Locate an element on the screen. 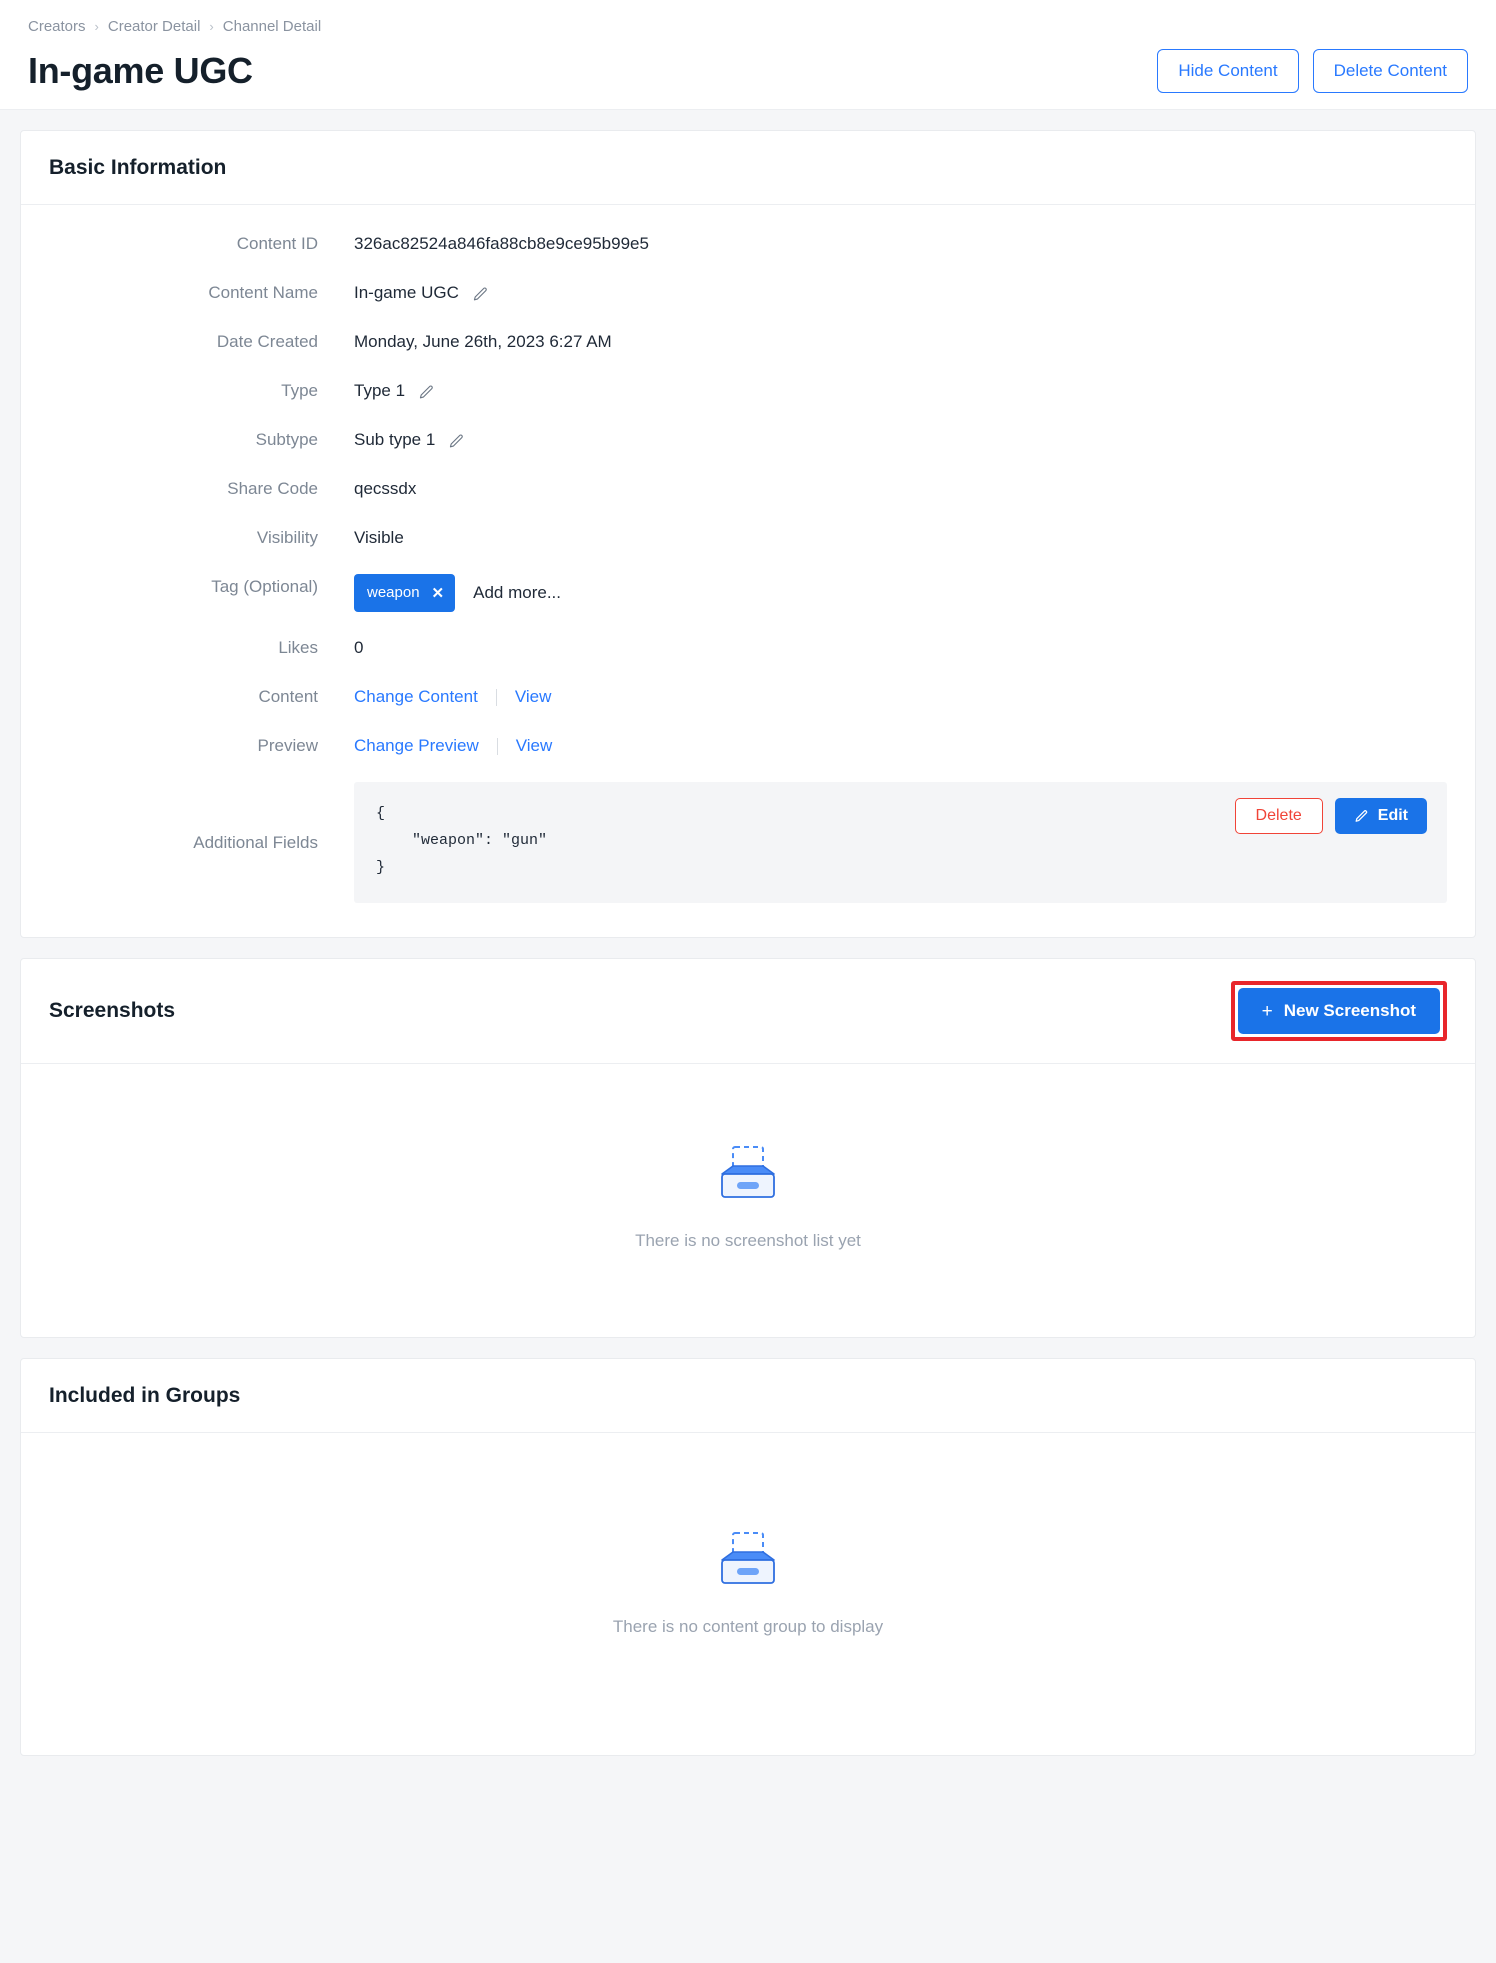 The image size is (1496, 1963). change-preview-link: Change Preview is located at coordinates (416, 746).